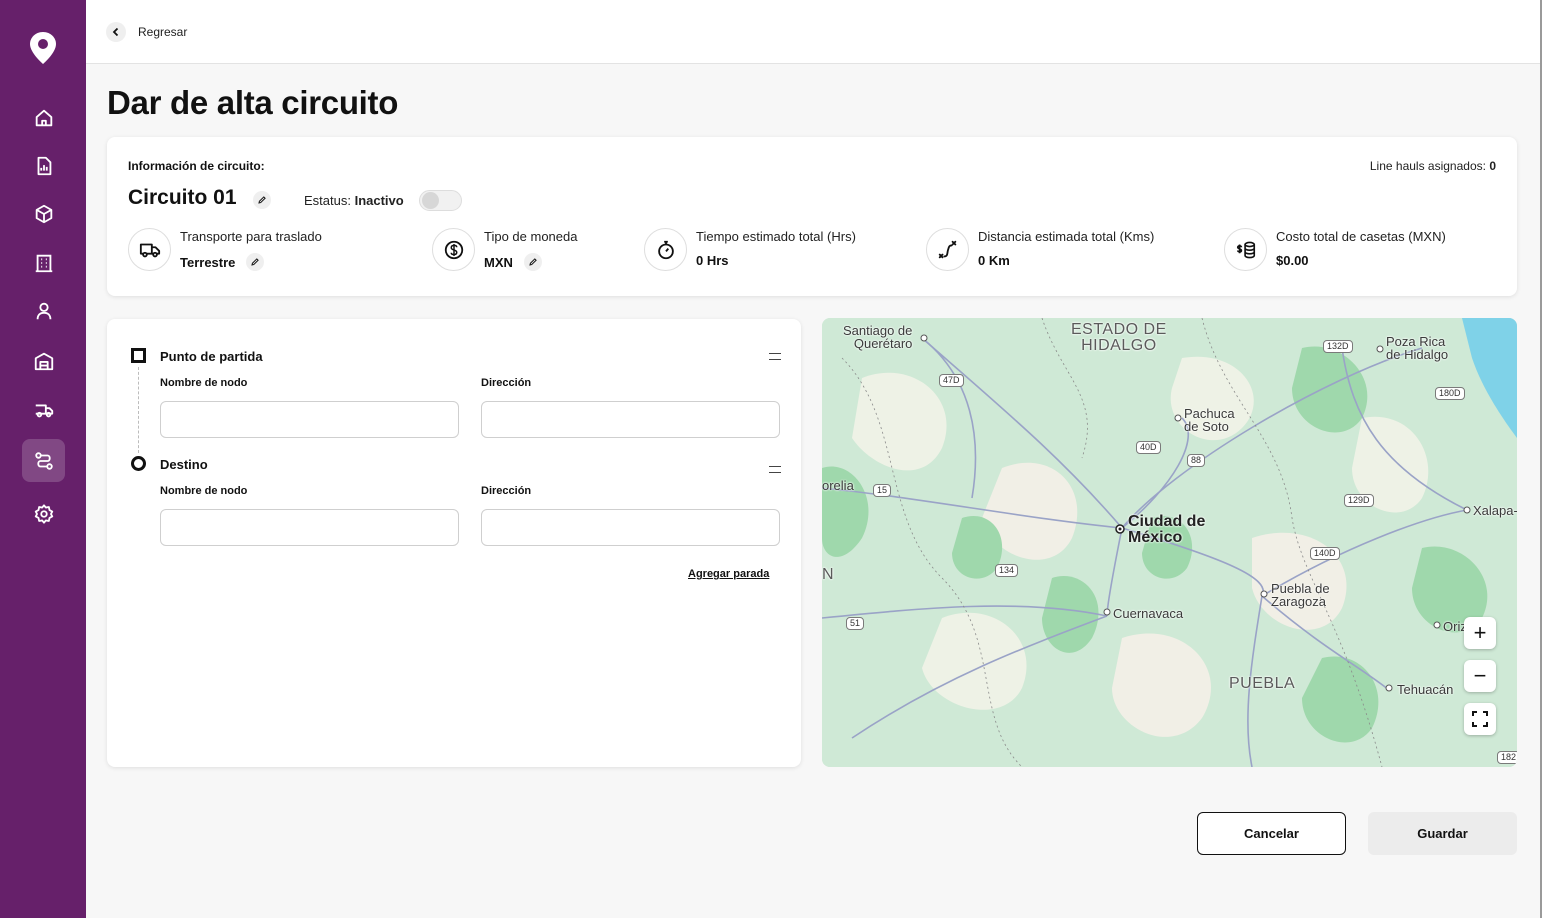 This screenshot has height=918, width=1542. I want to click on package-icon, so click(43, 213).